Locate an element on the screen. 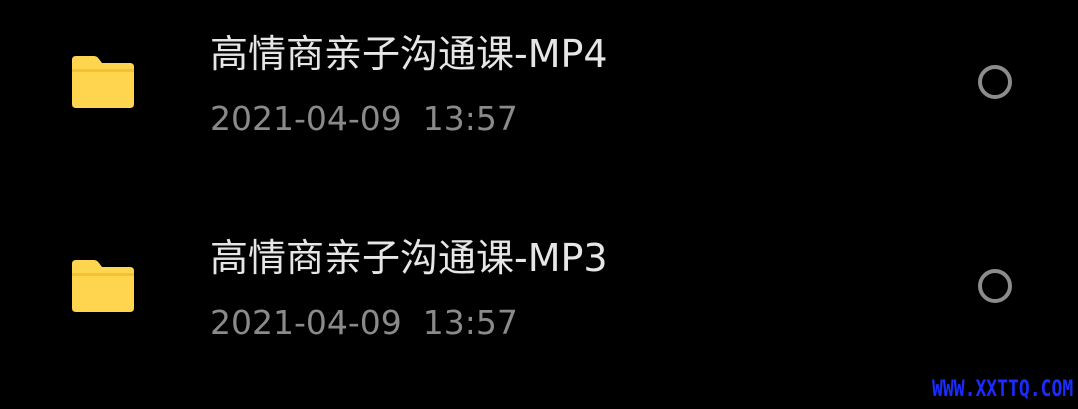 This screenshot has height=409, width=1078. file-name: 高情商亲子沟通课-MP3 is located at coordinates (409, 258).